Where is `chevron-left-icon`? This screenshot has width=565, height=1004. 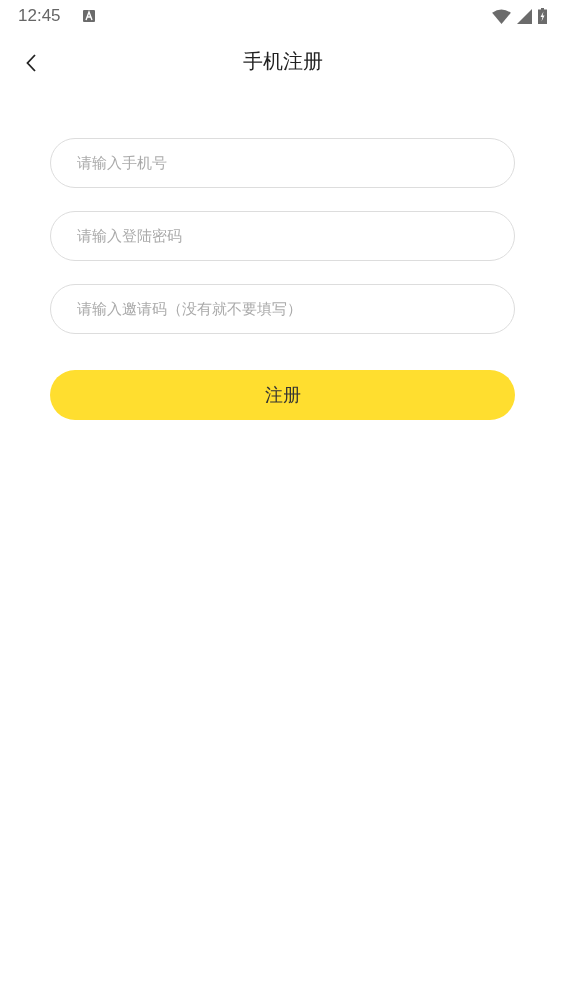 chevron-left-icon is located at coordinates (31, 63).